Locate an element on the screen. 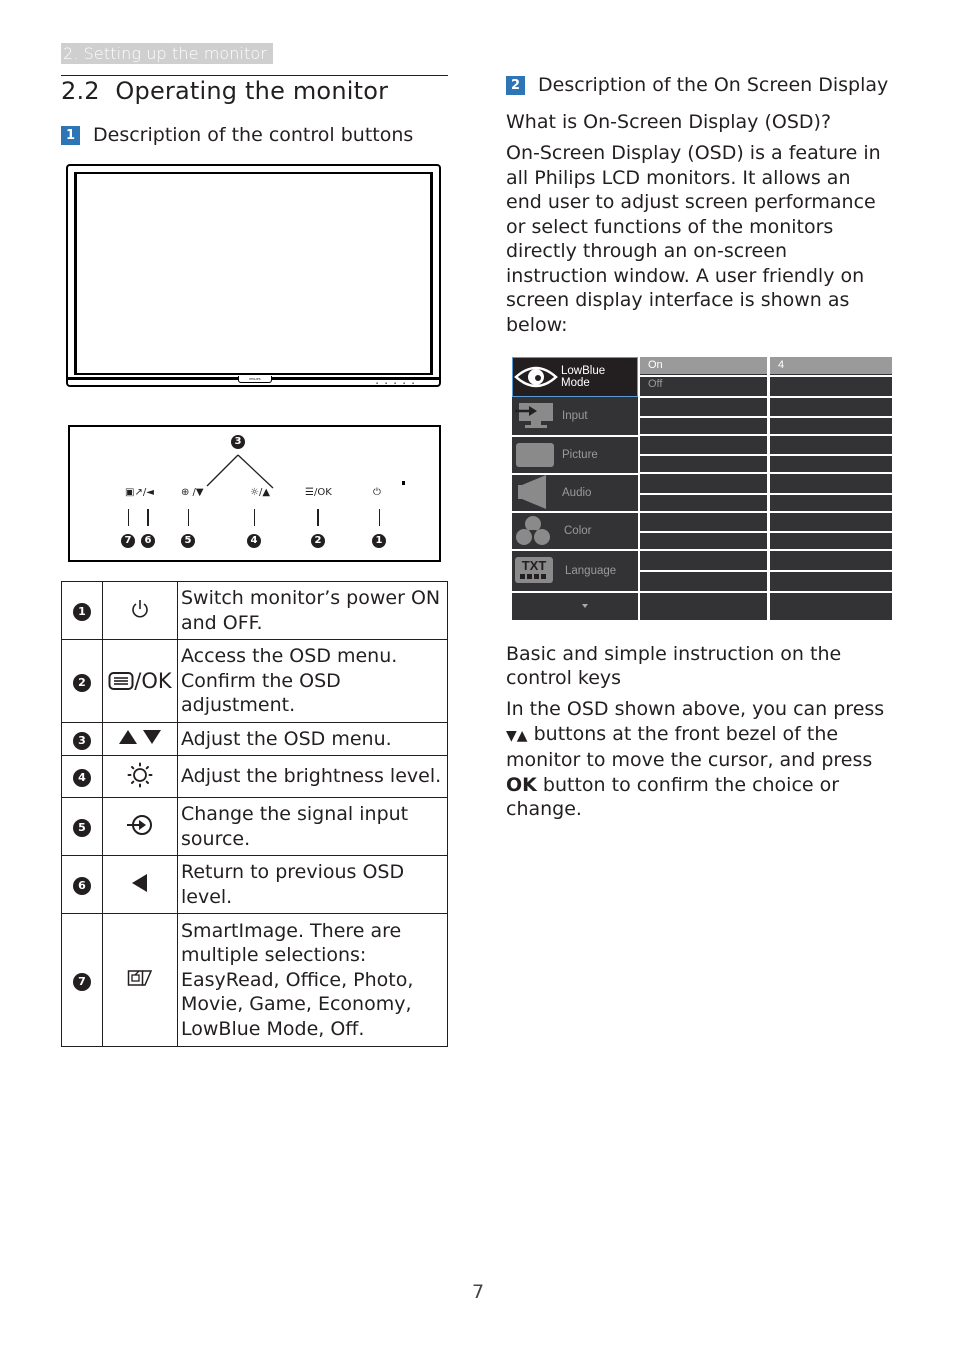  row-description: Adjust the brightness level. is located at coordinates (312, 776).